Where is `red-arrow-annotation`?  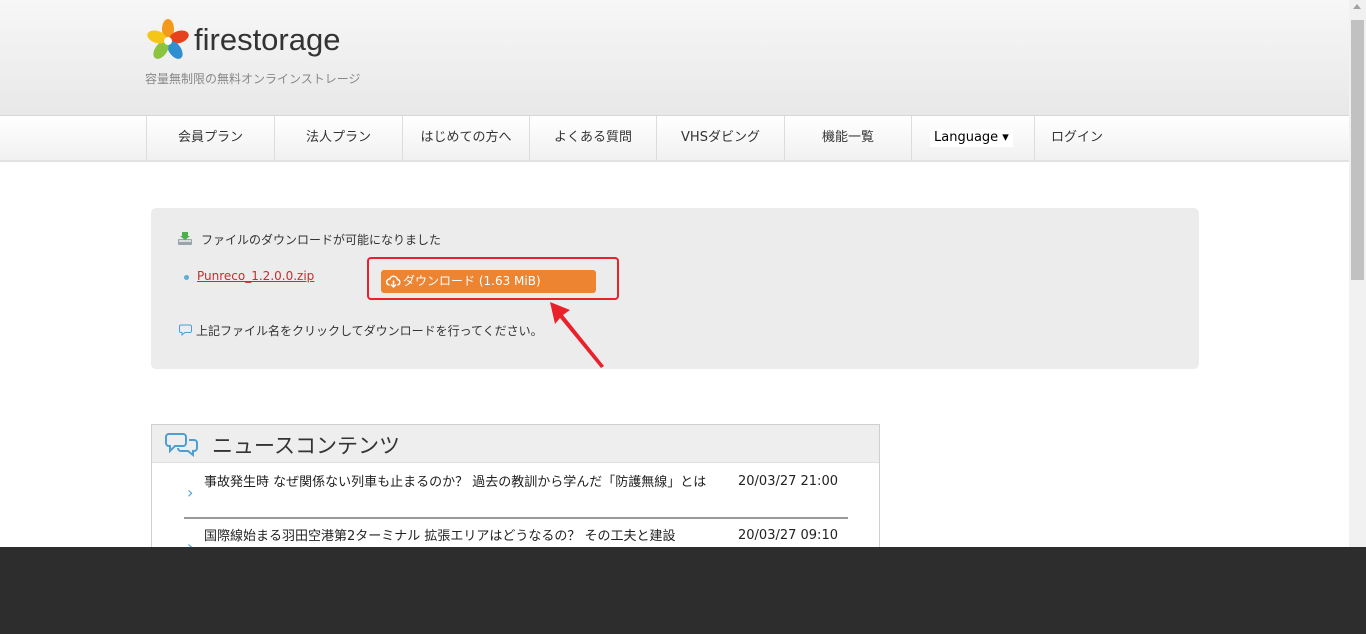
red-arrow-annotation is located at coordinates (577, 335).